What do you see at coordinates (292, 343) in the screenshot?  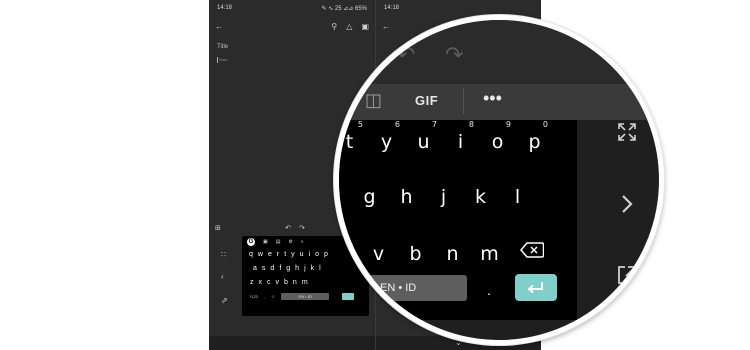 I see `nav-bar` at bounding box center [292, 343].